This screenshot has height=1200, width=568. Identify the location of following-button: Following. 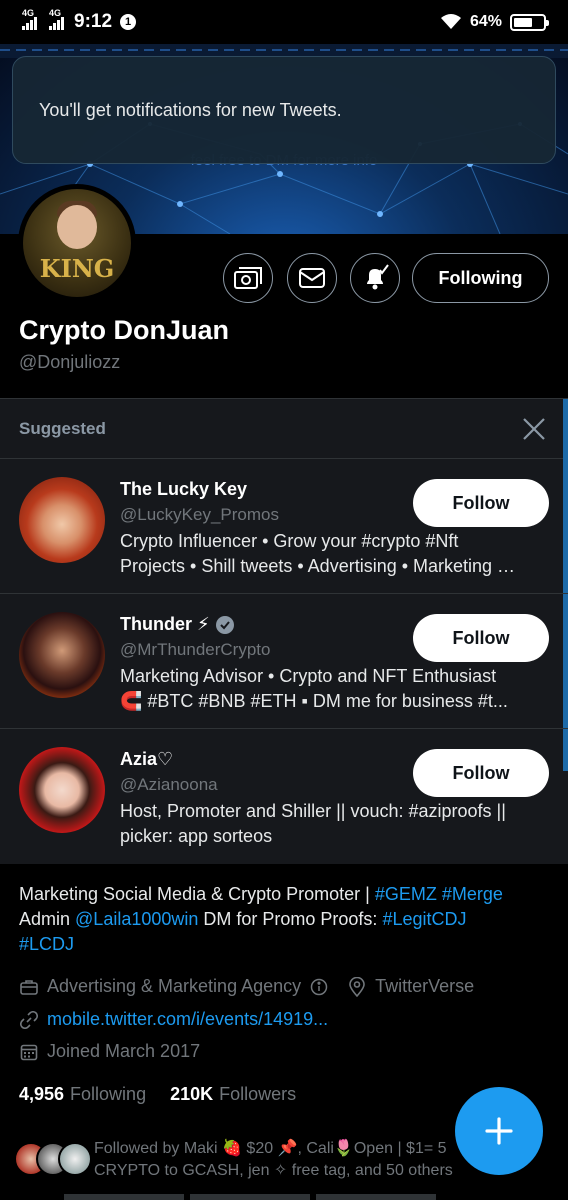
(480, 278).